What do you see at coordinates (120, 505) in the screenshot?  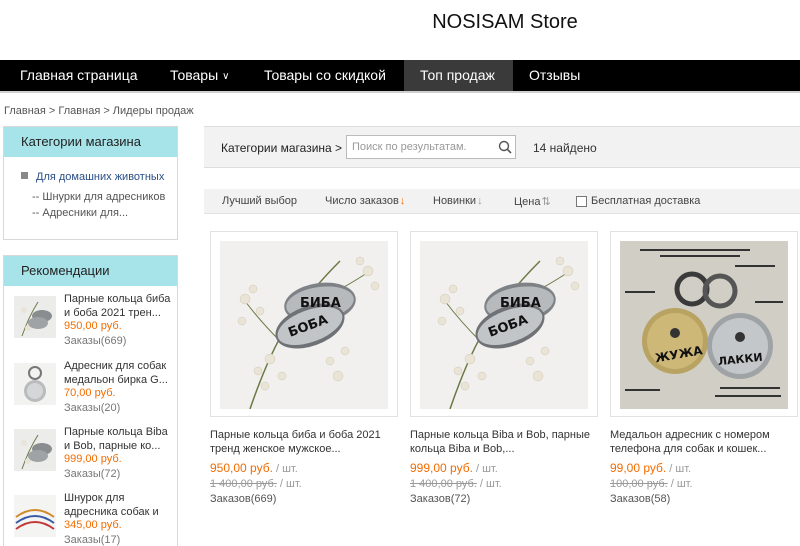 I see `rec-title: Шнурок для адресника собак и` at bounding box center [120, 505].